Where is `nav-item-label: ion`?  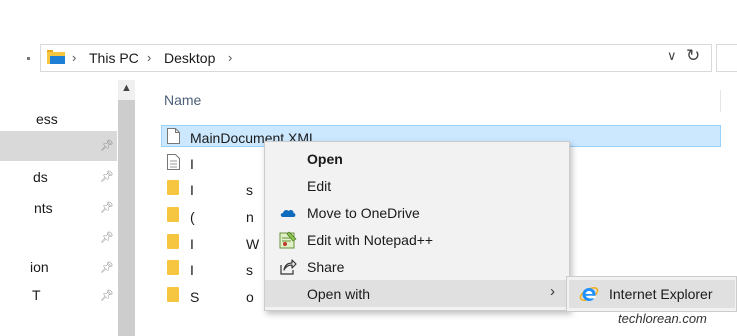 nav-item-label: ion is located at coordinates (39, 267).